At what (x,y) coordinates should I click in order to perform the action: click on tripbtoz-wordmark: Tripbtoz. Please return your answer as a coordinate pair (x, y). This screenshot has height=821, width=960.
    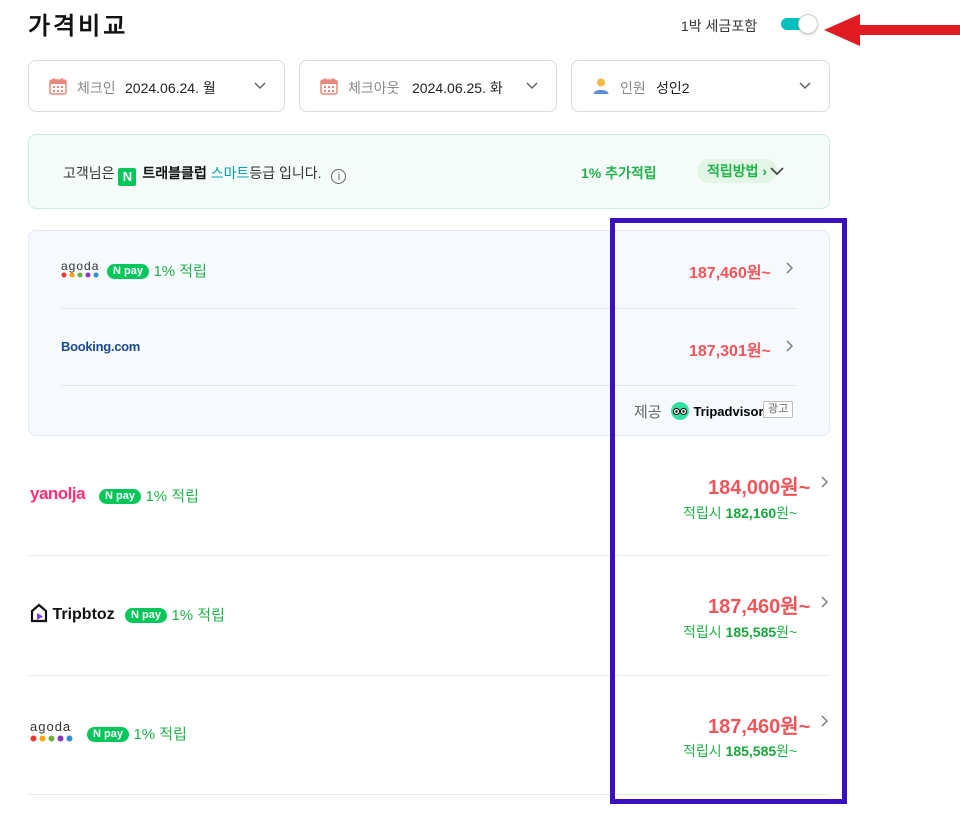
    Looking at the image, I should click on (83, 614).